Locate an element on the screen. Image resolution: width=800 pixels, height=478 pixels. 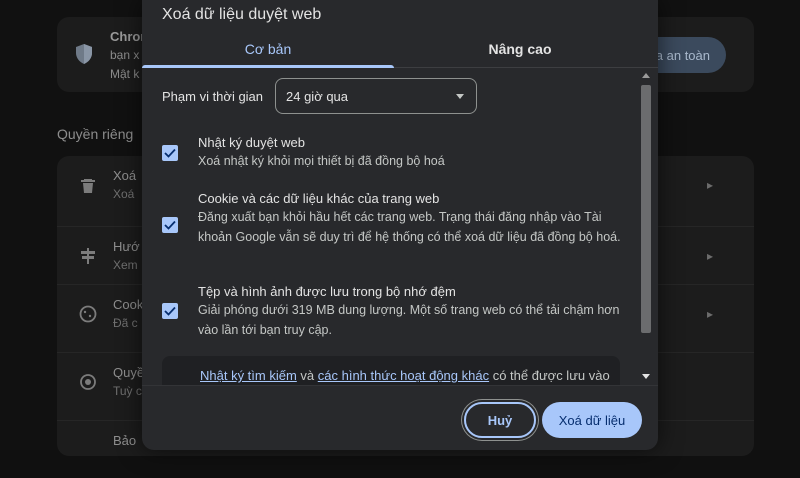
active-tab-indicator is located at coordinates (268, 66).